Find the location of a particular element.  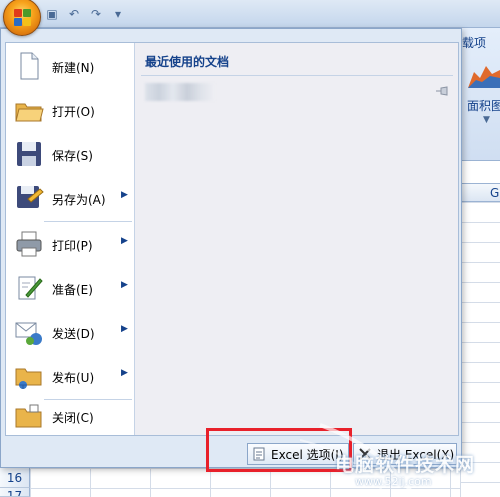

formula-bar is located at coordinates (480, 172).